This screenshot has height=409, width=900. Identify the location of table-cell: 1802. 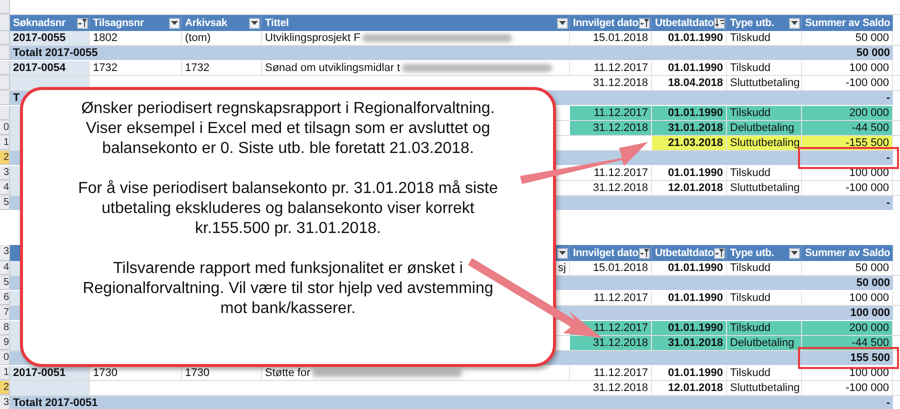
(136, 38).